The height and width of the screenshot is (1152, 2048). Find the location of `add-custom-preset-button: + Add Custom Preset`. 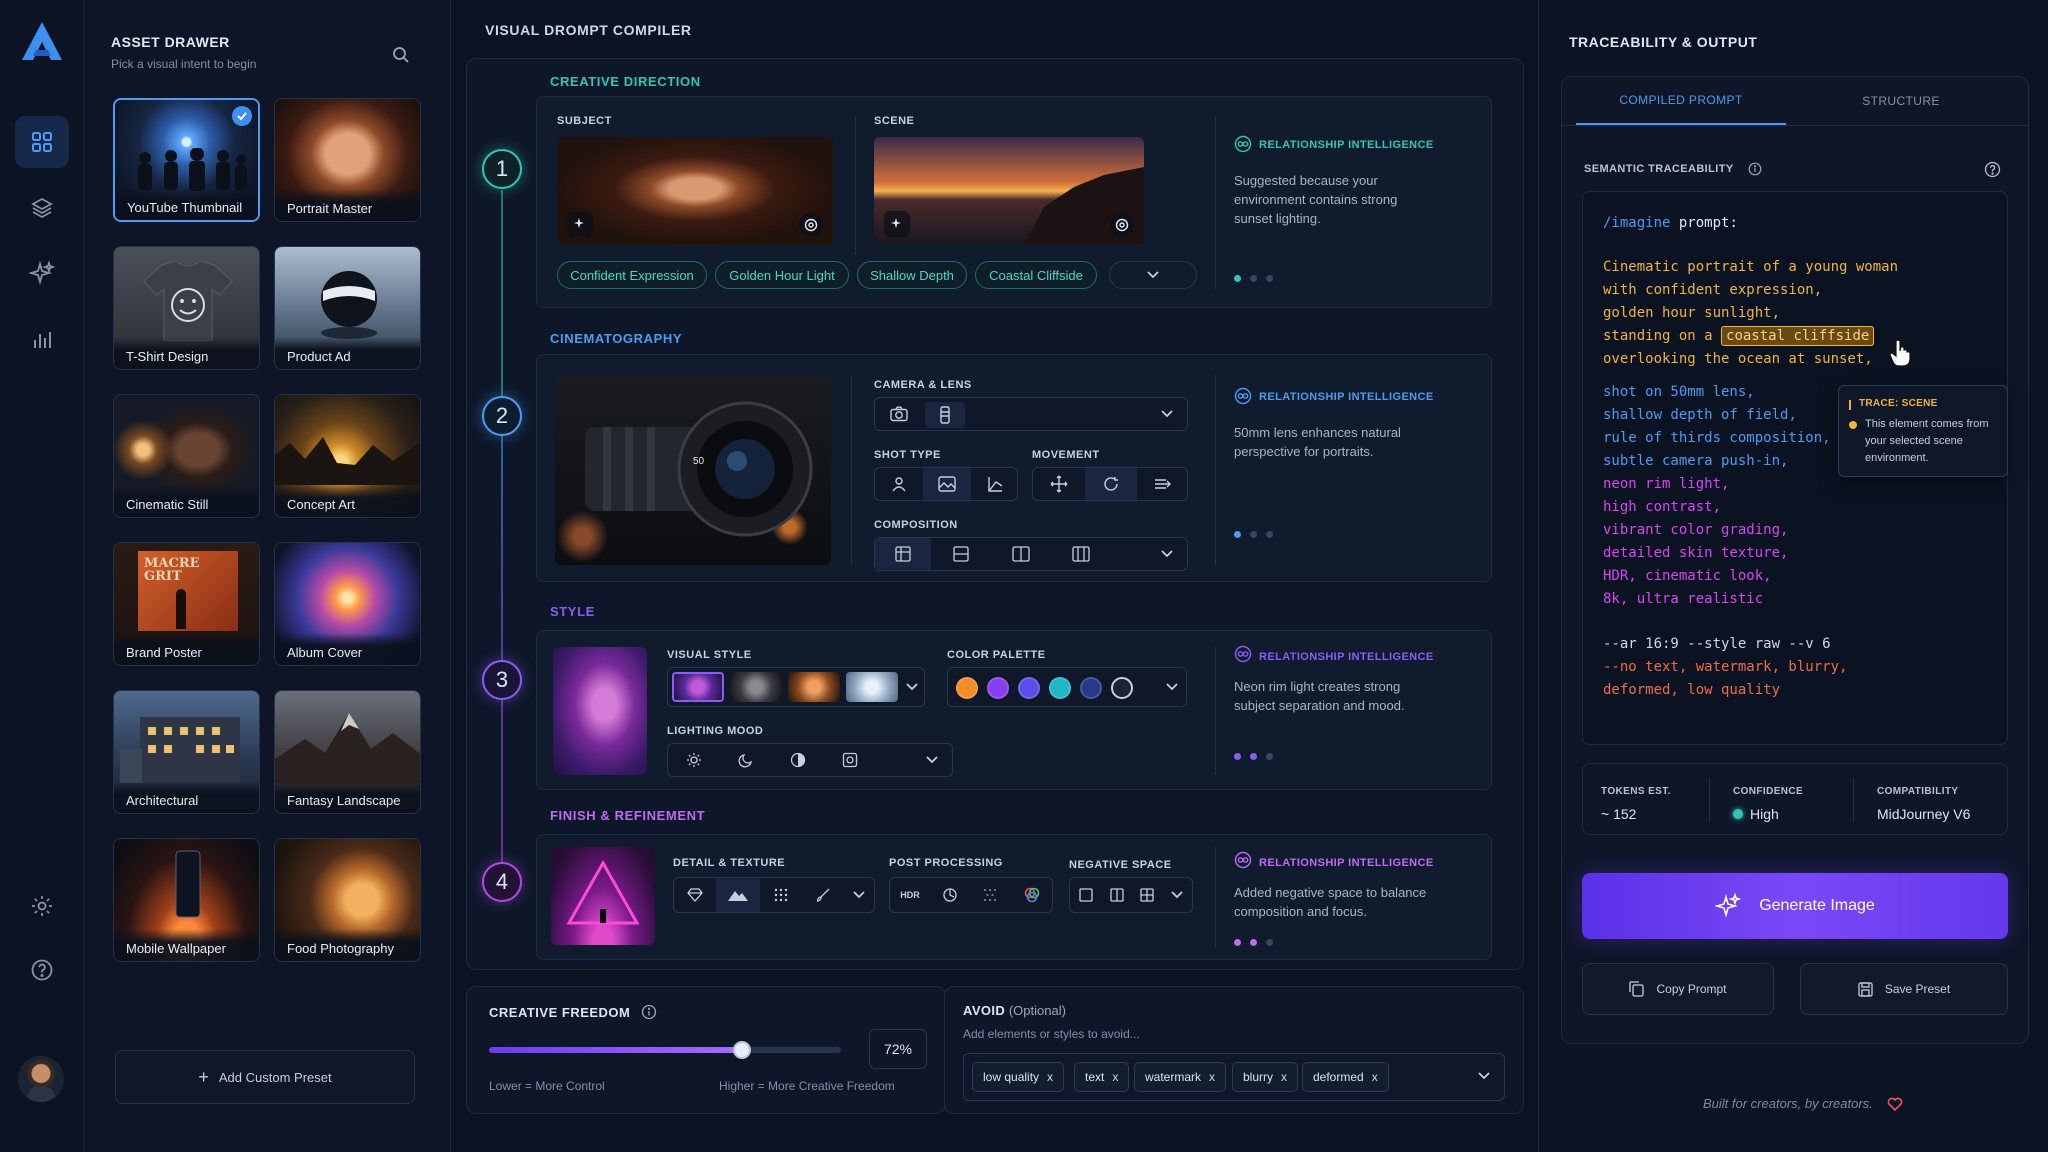

add-custom-preset-button: + Add Custom Preset is located at coordinates (265, 1077).